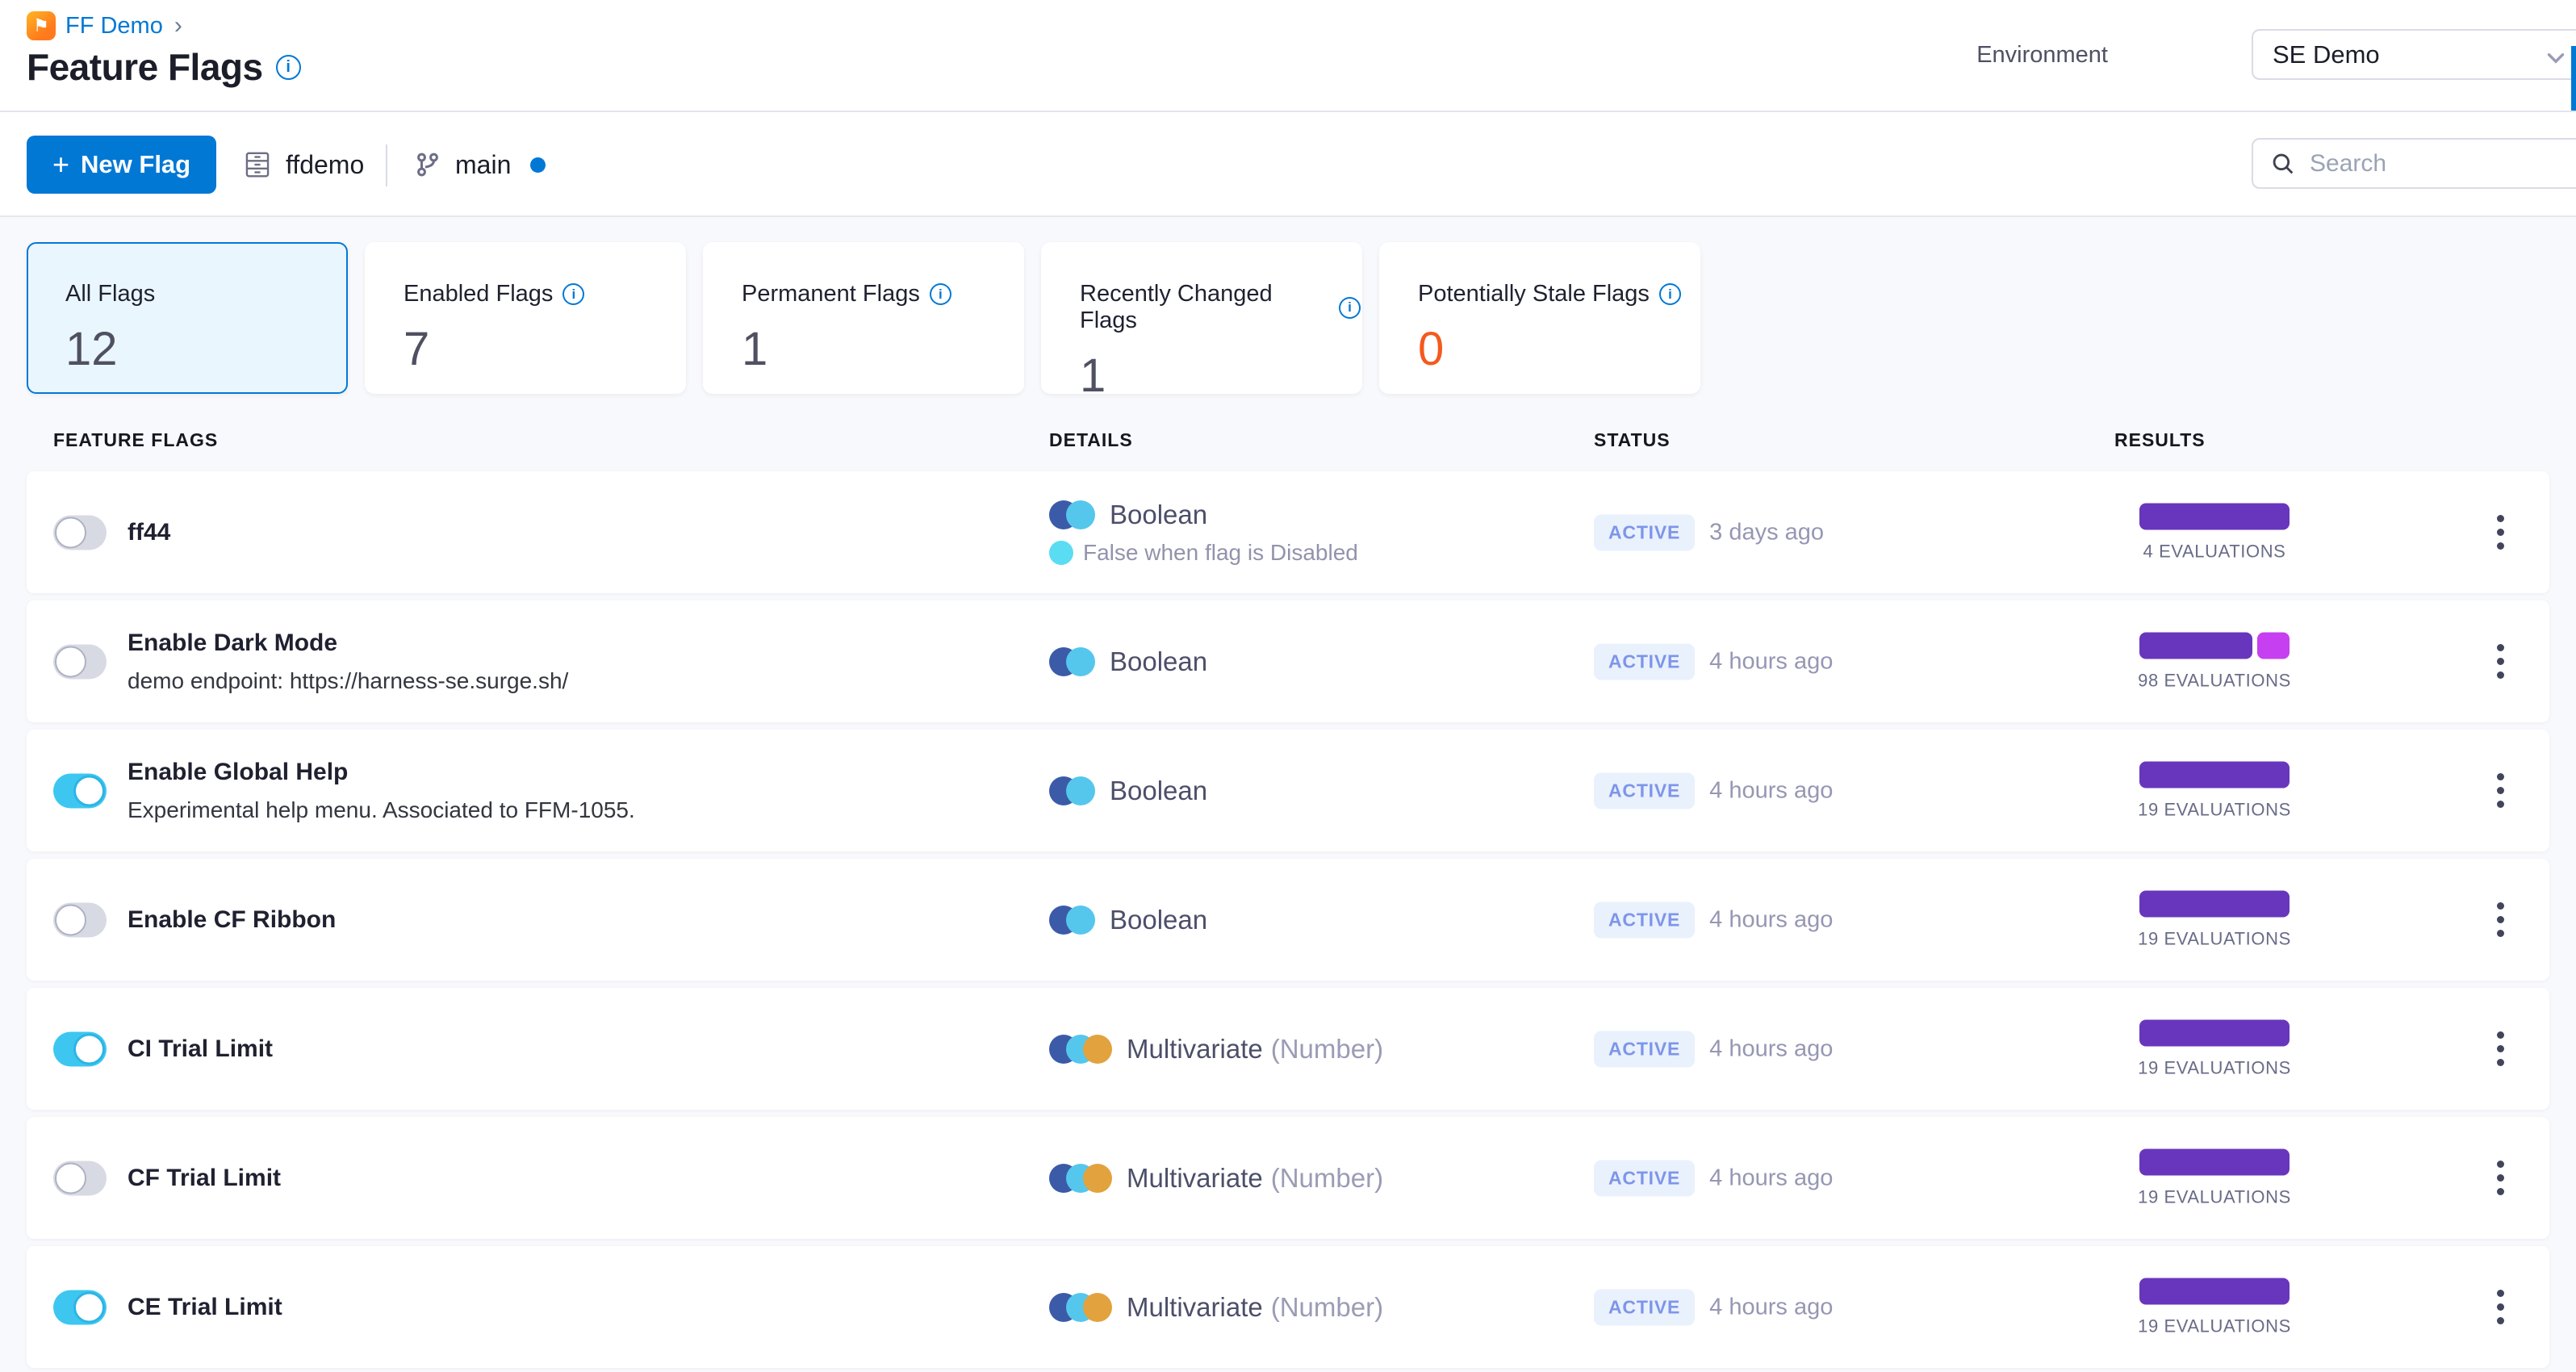 The image size is (2576, 1372). What do you see at coordinates (288, 67) in the screenshot?
I see `title-info-icon: i` at bounding box center [288, 67].